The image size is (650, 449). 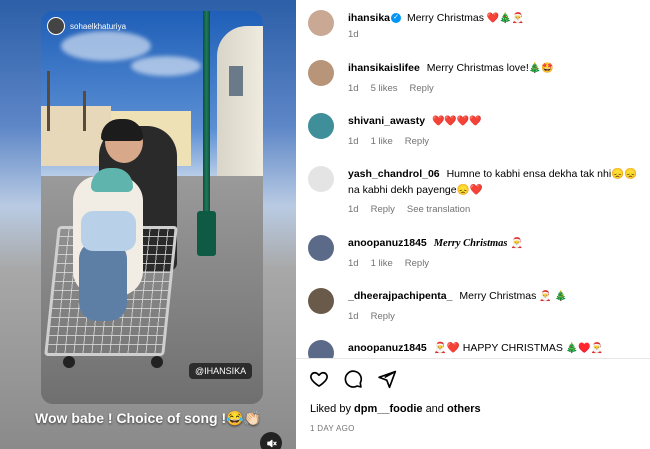 What do you see at coordinates (498, 316) in the screenshot?
I see `comment-meta: 1d Reply` at bounding box center [498, 316].